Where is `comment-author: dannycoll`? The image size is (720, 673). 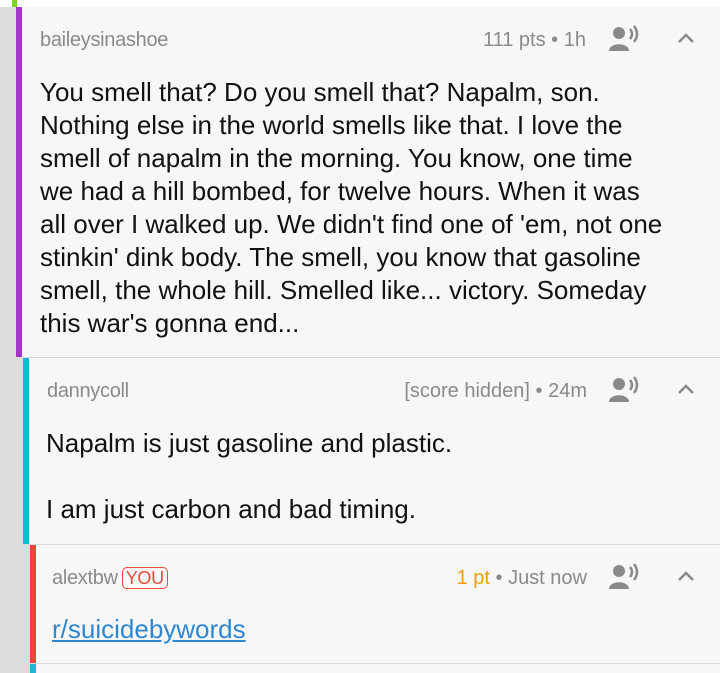
comment-author: dannycoll is located at coordinates (88, 391).